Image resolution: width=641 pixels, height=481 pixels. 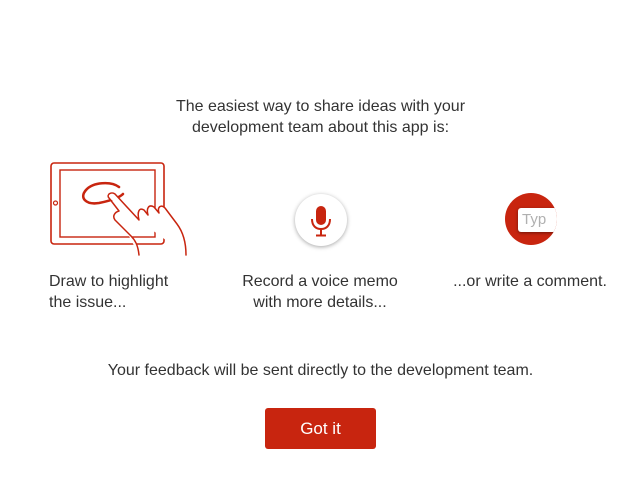 What do you see at coordinates (320, 127) in the screenshot?
I see `intro-line-2: development team about this app is:` at bounding box center [320, 127].